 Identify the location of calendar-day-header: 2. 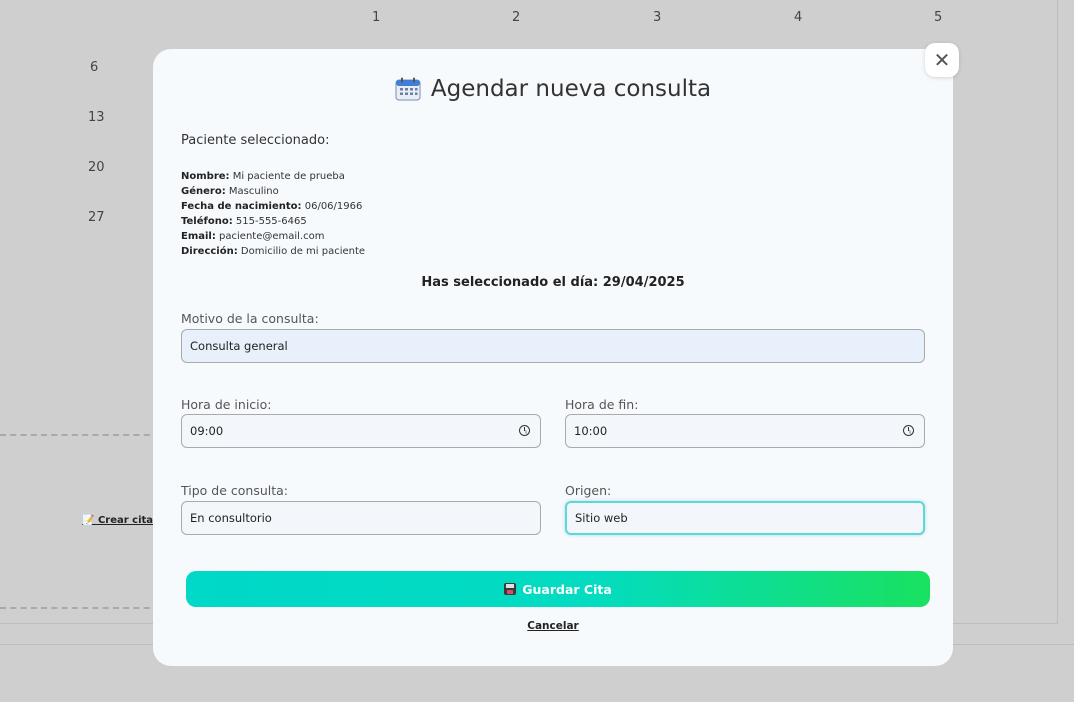
(516, 17).